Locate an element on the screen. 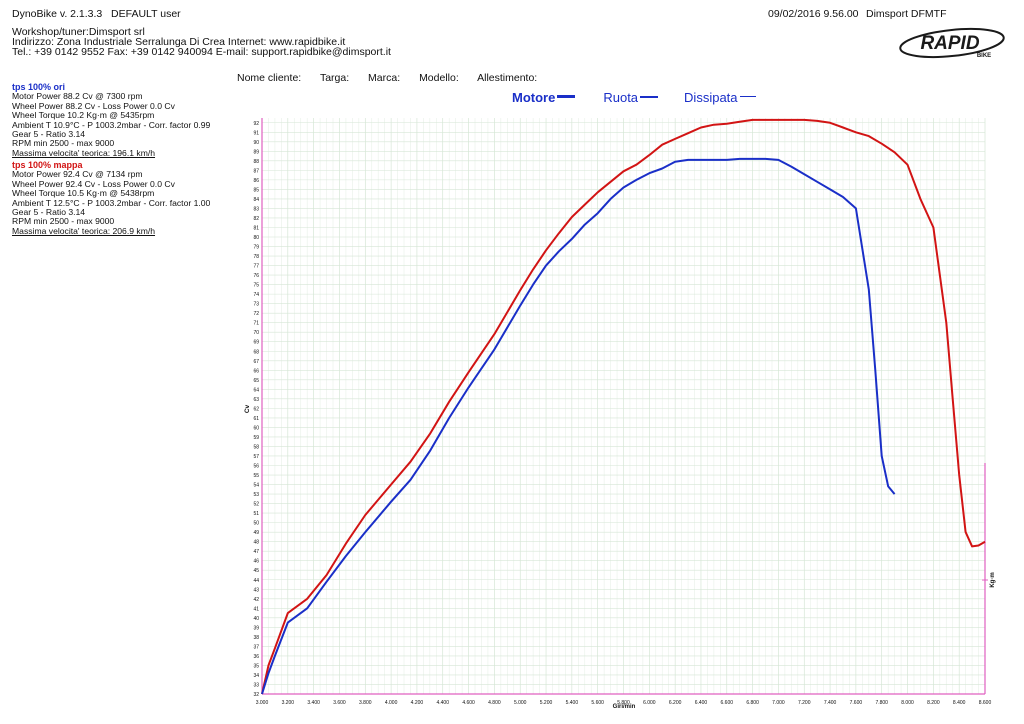 This screenshot has width=1024, height=724. y-tick-label: 58 is located at coordinates (256, 447).